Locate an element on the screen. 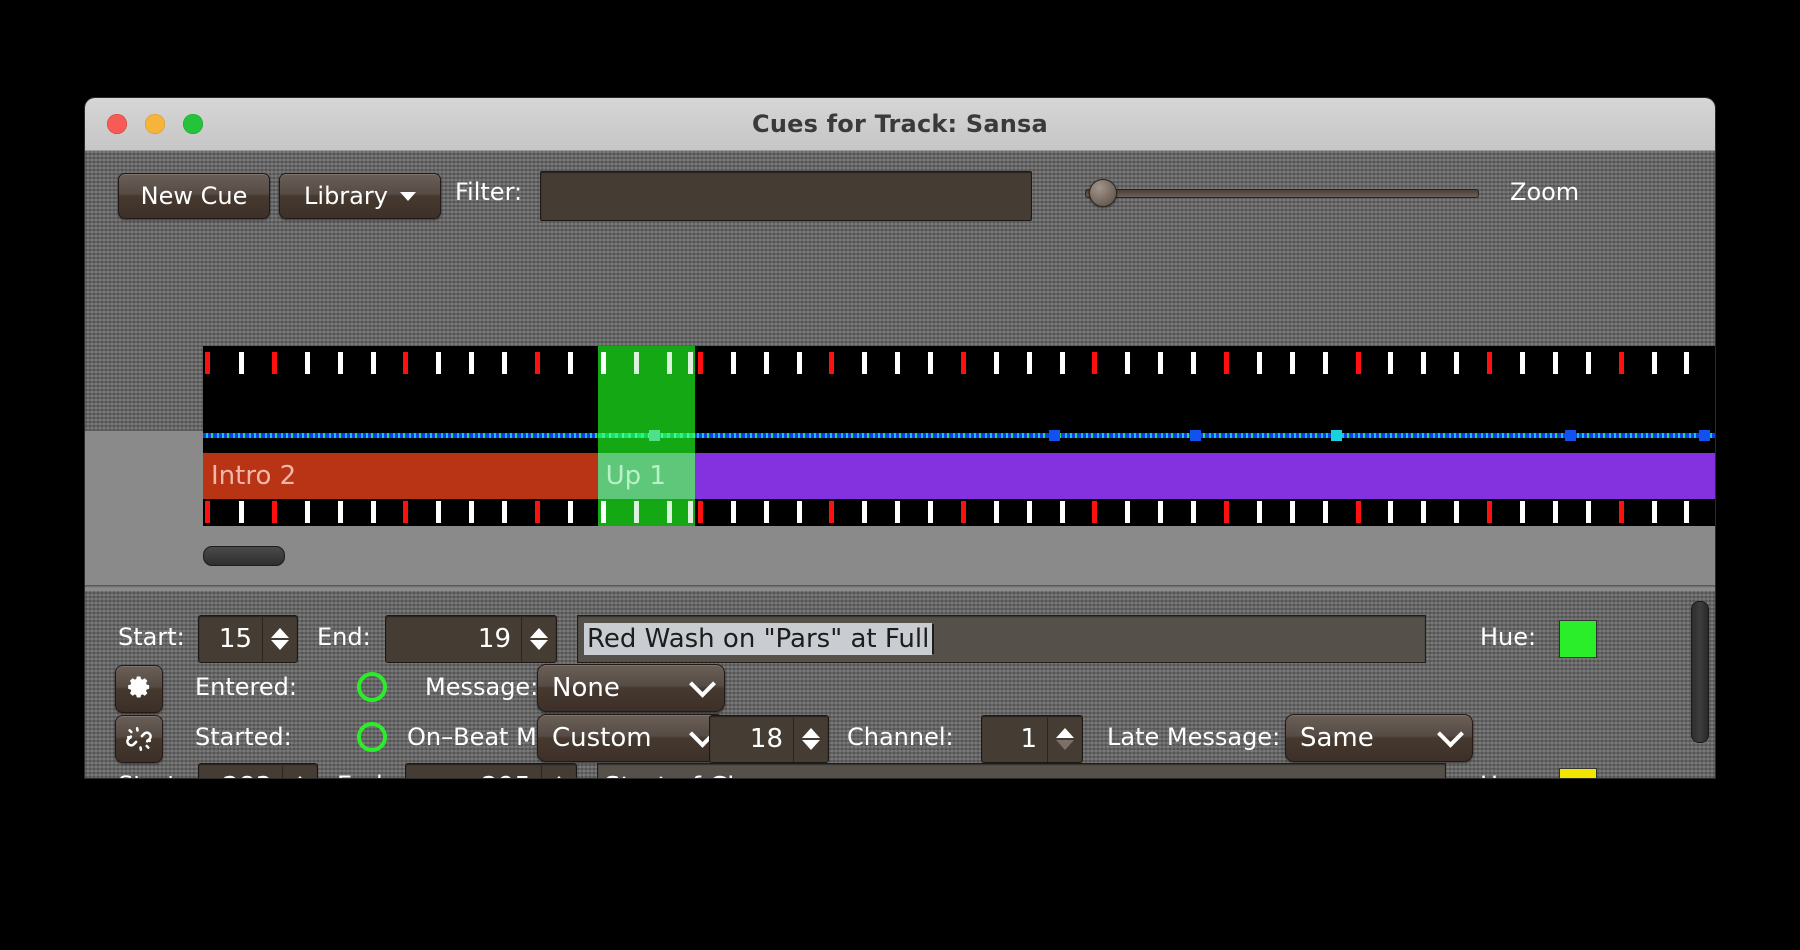 The height and width of the screenshot is (950, 1800). channel-stepper-arrows is located at coordinates (1064, 739).